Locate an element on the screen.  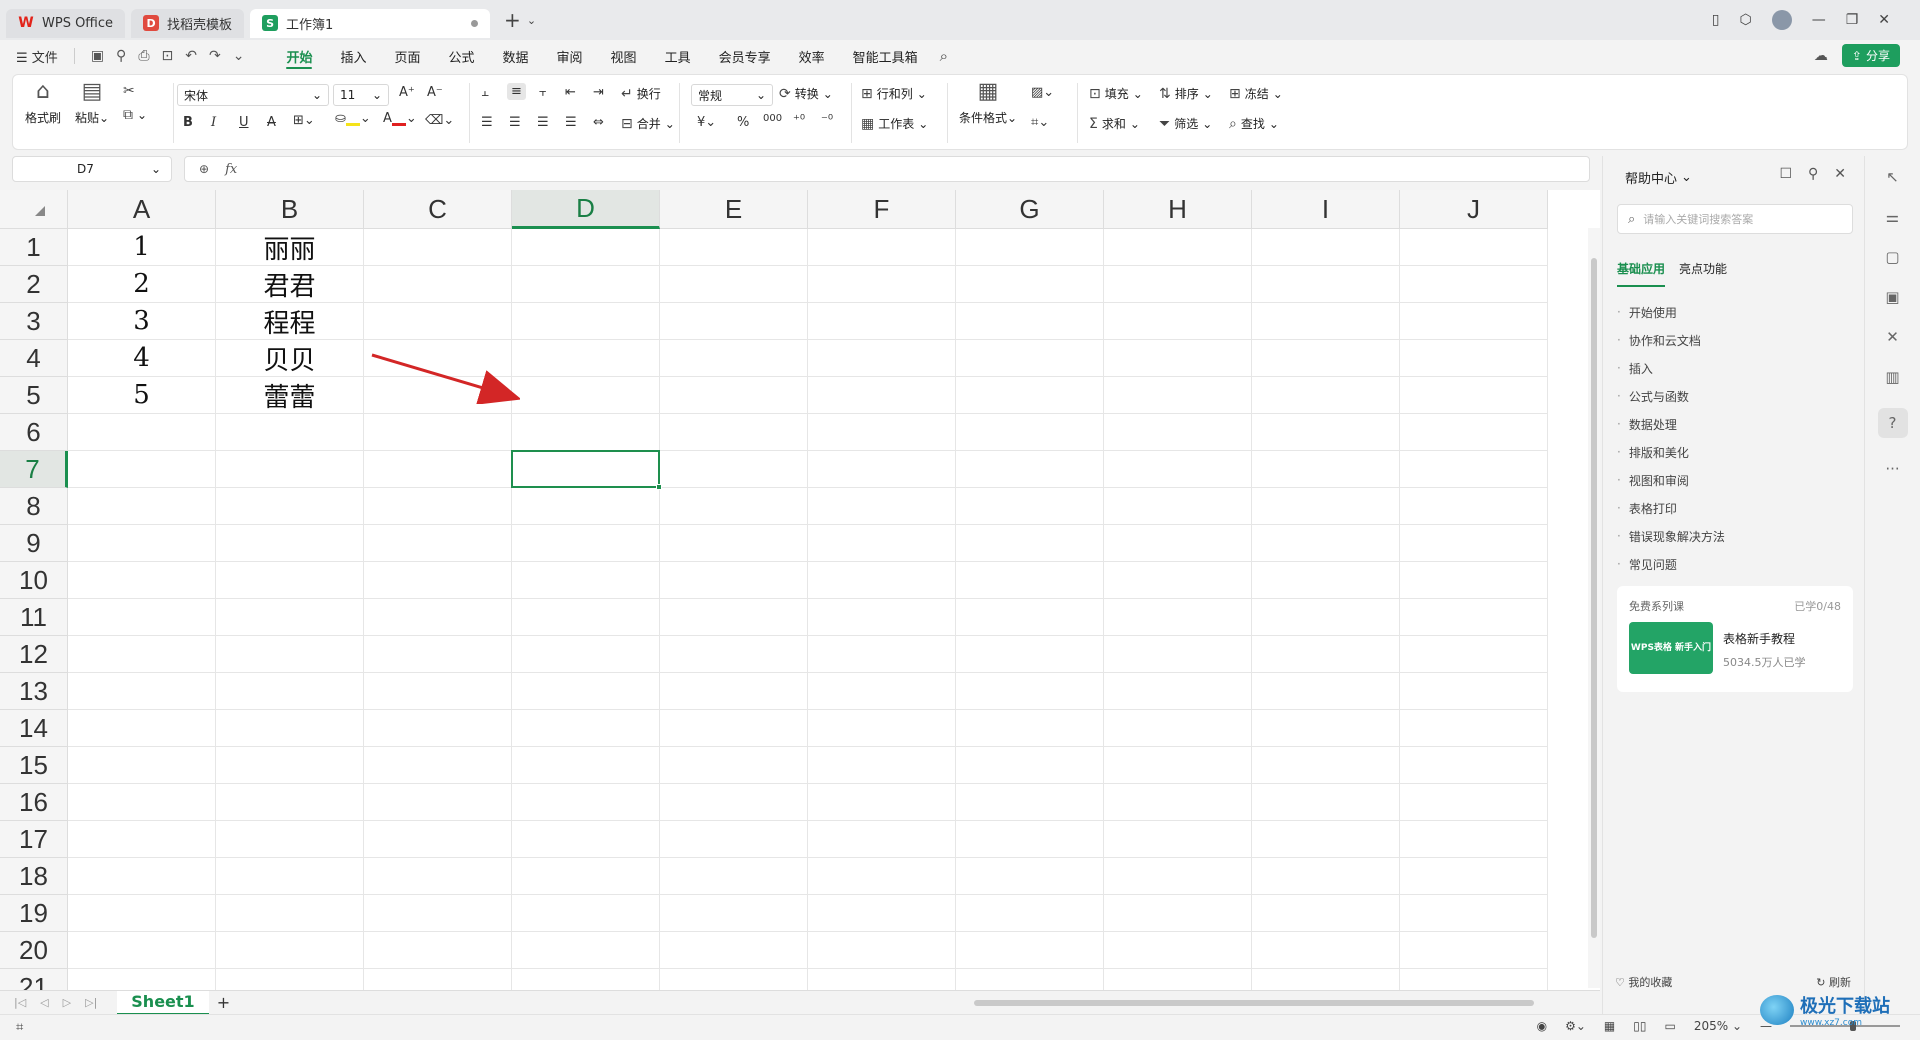
align-bottom-icon: ⫟ is located at coordinates (543, 92).